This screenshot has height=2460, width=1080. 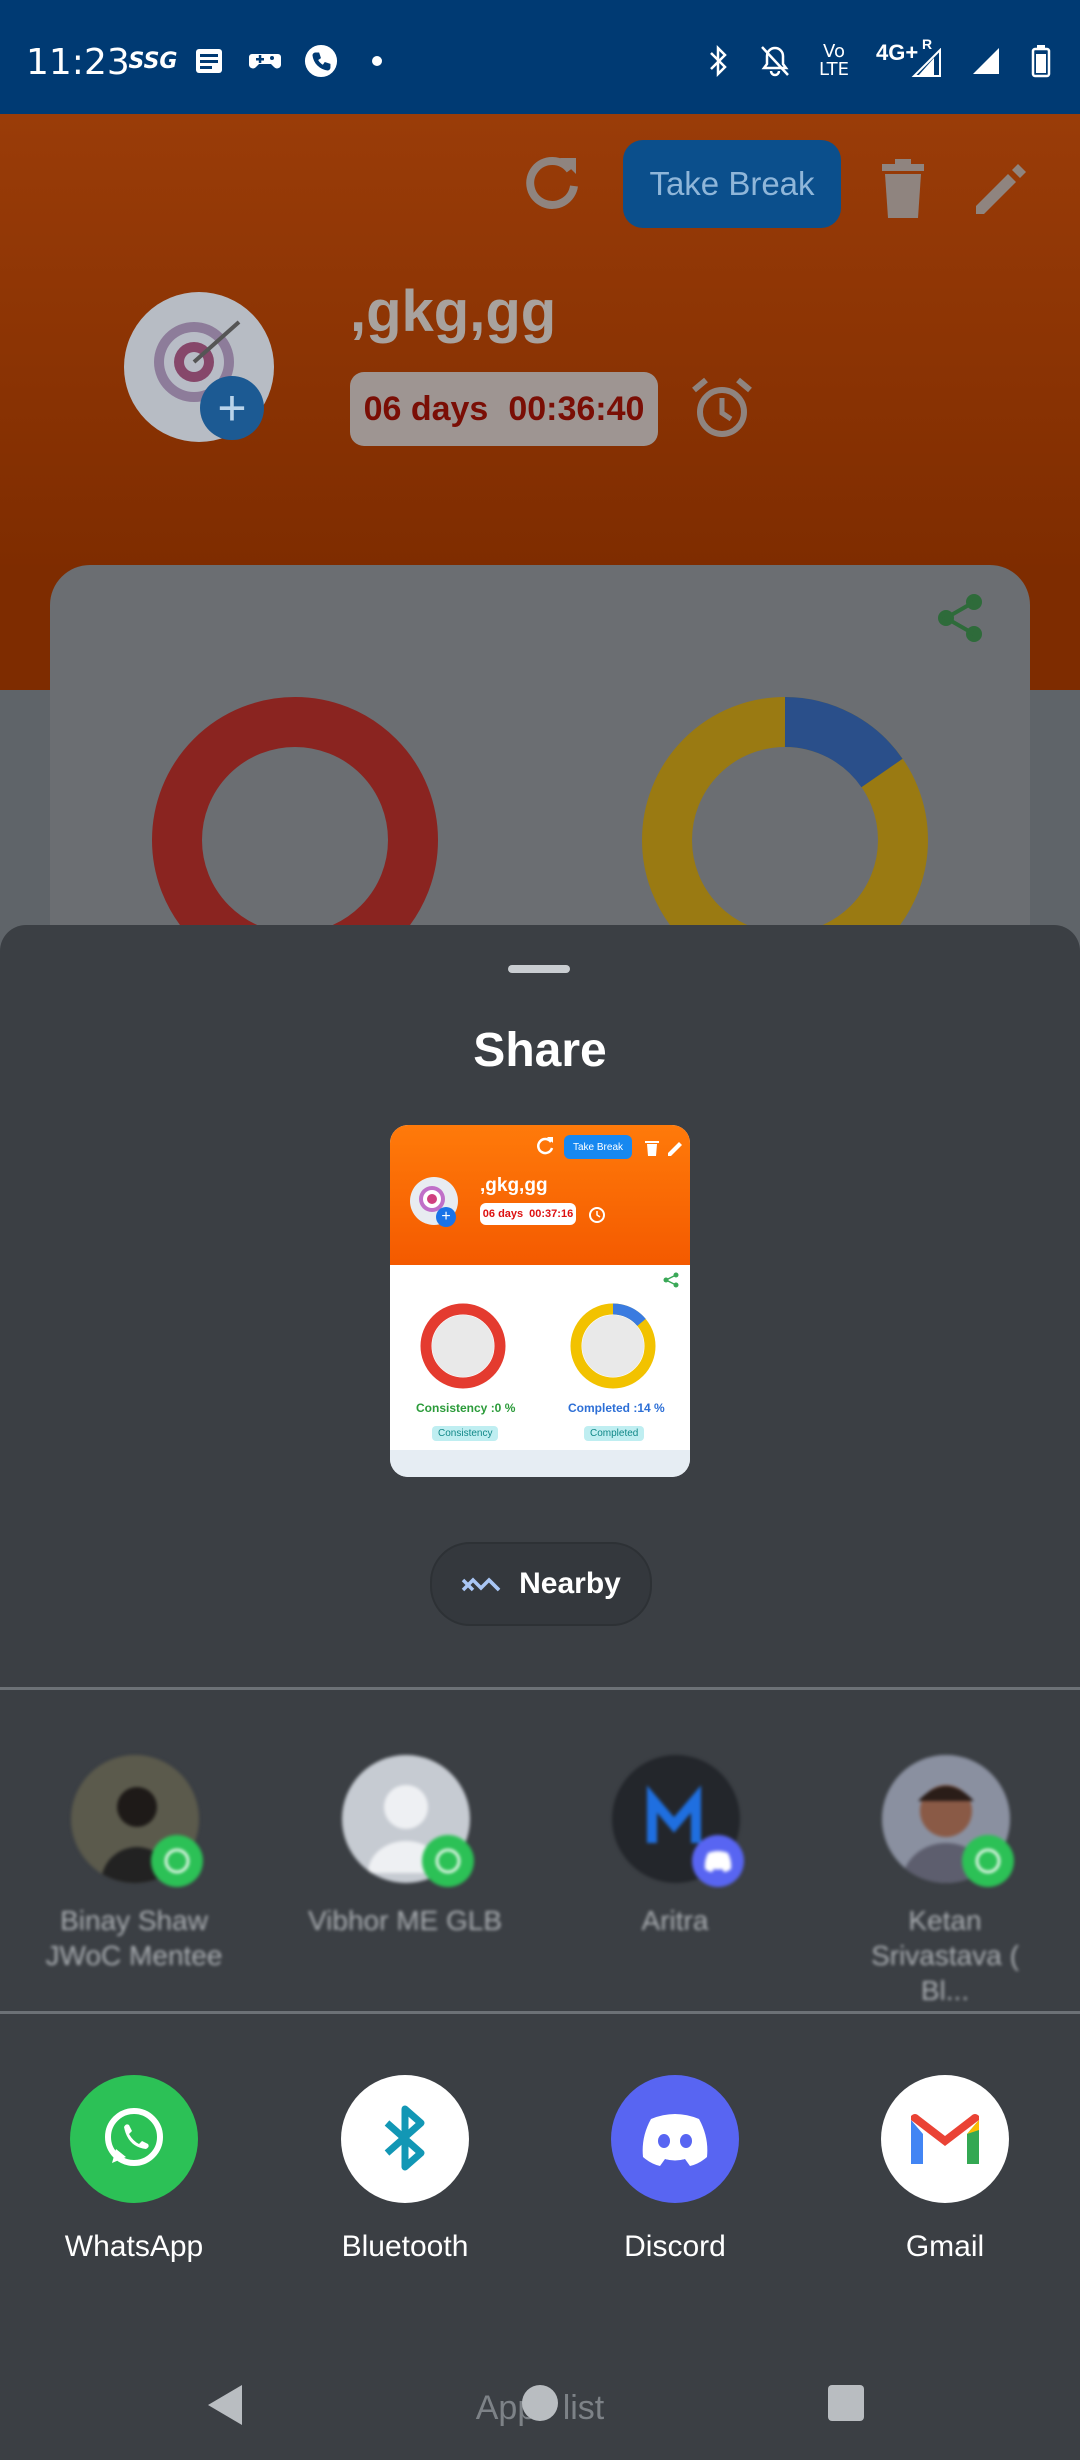 What do you see at coordinates (616, 1408) in the screenshot?
I see `preview-completed-label: Completed :14 %` at bounding box center [616, 1408].